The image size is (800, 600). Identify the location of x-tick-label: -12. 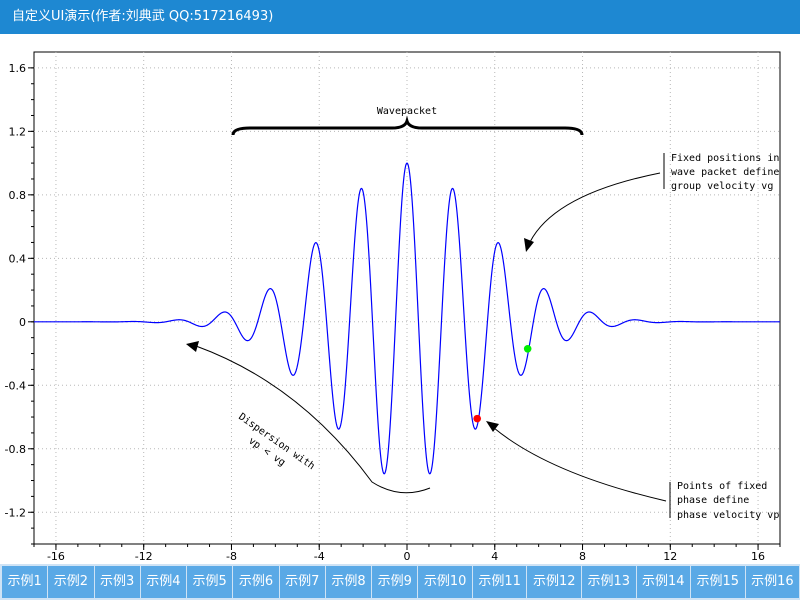
(144, 556).